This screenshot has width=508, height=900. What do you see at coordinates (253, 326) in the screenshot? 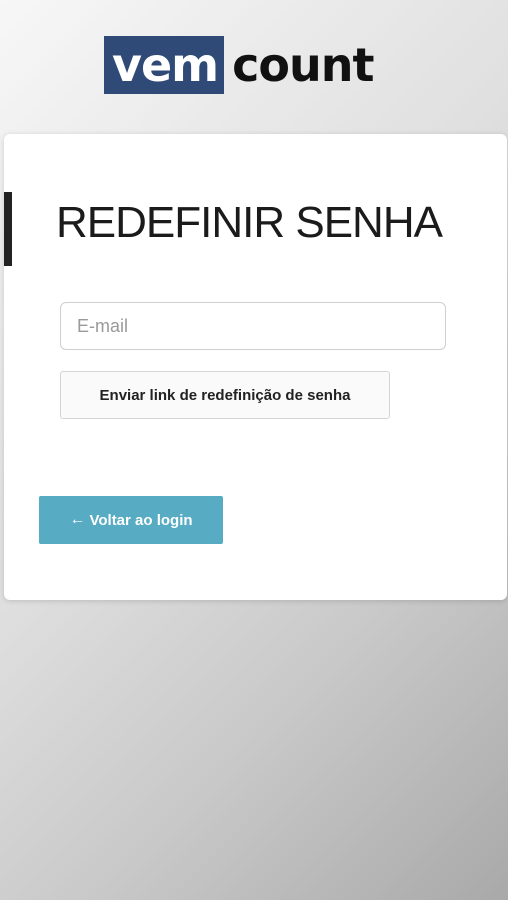
I see `email-field` at bounding box center [253, 326].